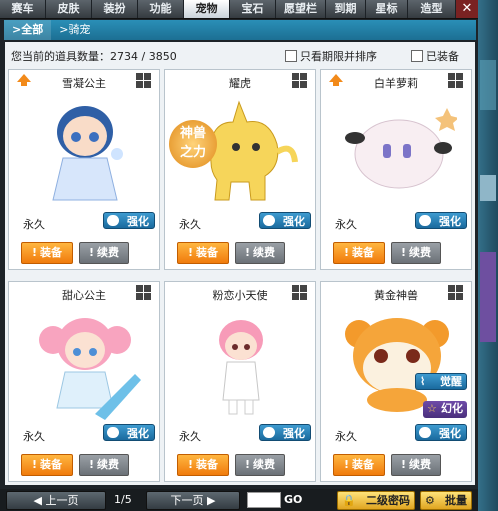 This screenshot has height=511, width=498. Describe the element at coordinates (161, 9) in the screenshot. I see `tab-function: 功能` at that location.